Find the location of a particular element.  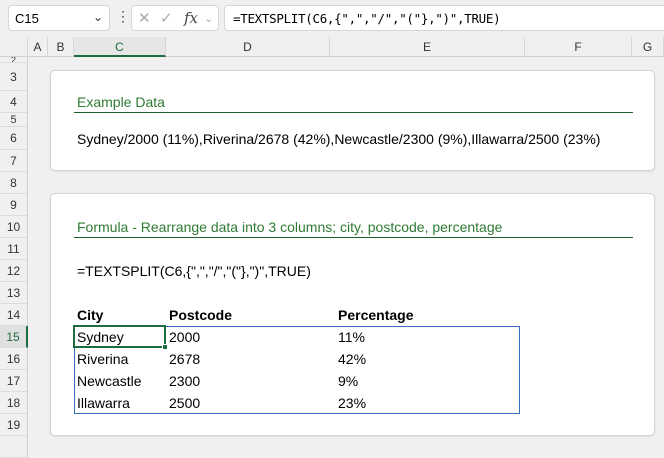

column-header-c: C is located at coordinates (120, 47).